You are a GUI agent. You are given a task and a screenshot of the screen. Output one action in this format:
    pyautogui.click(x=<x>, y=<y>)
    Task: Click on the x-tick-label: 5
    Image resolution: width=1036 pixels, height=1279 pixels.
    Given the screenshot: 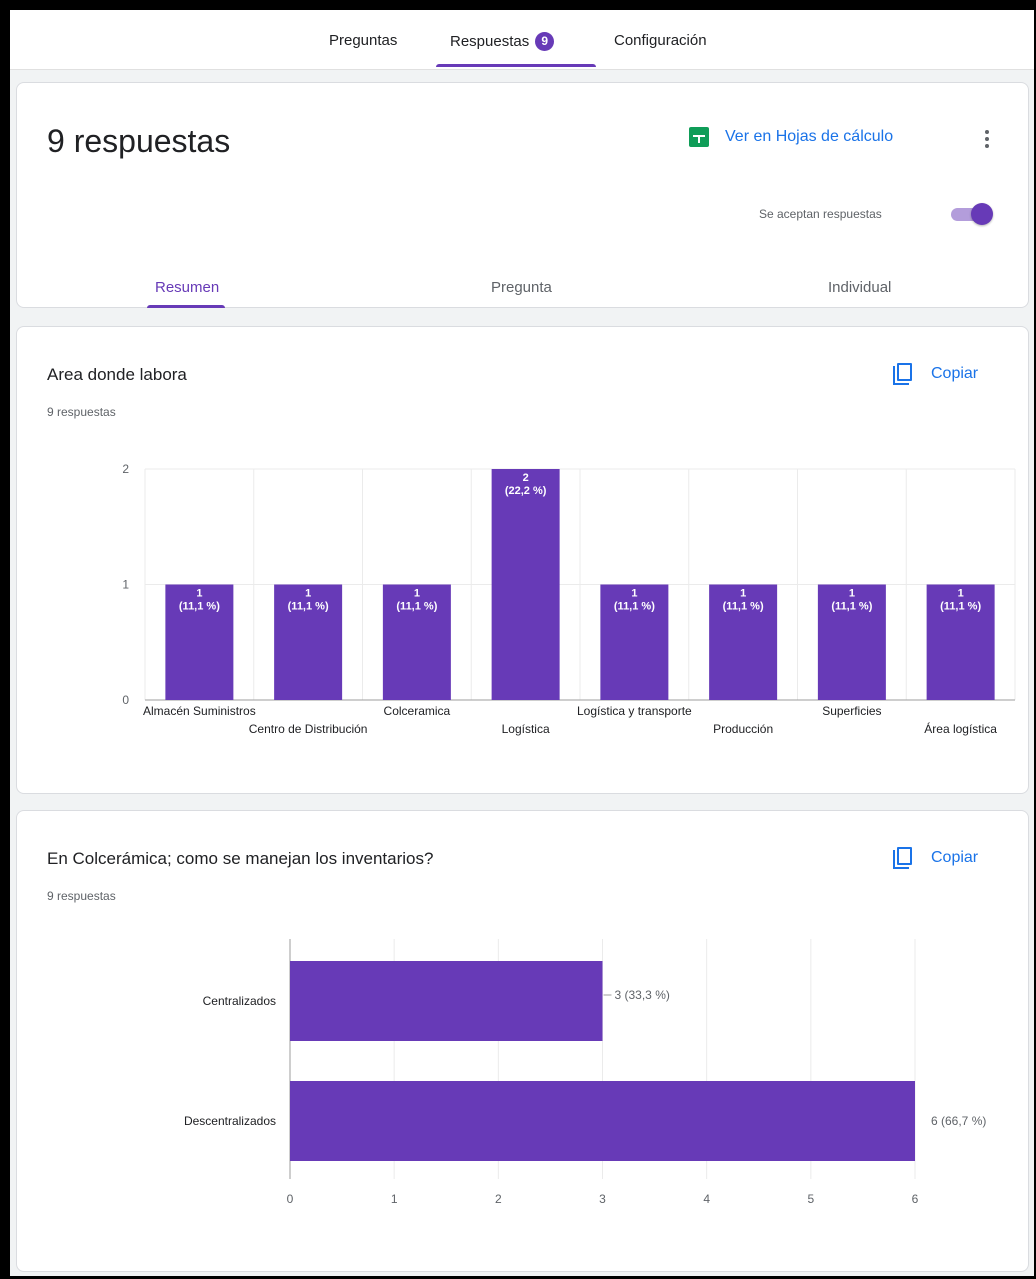 What is the action you would take?
    pyautogui.click(x=810, y=1199)
    